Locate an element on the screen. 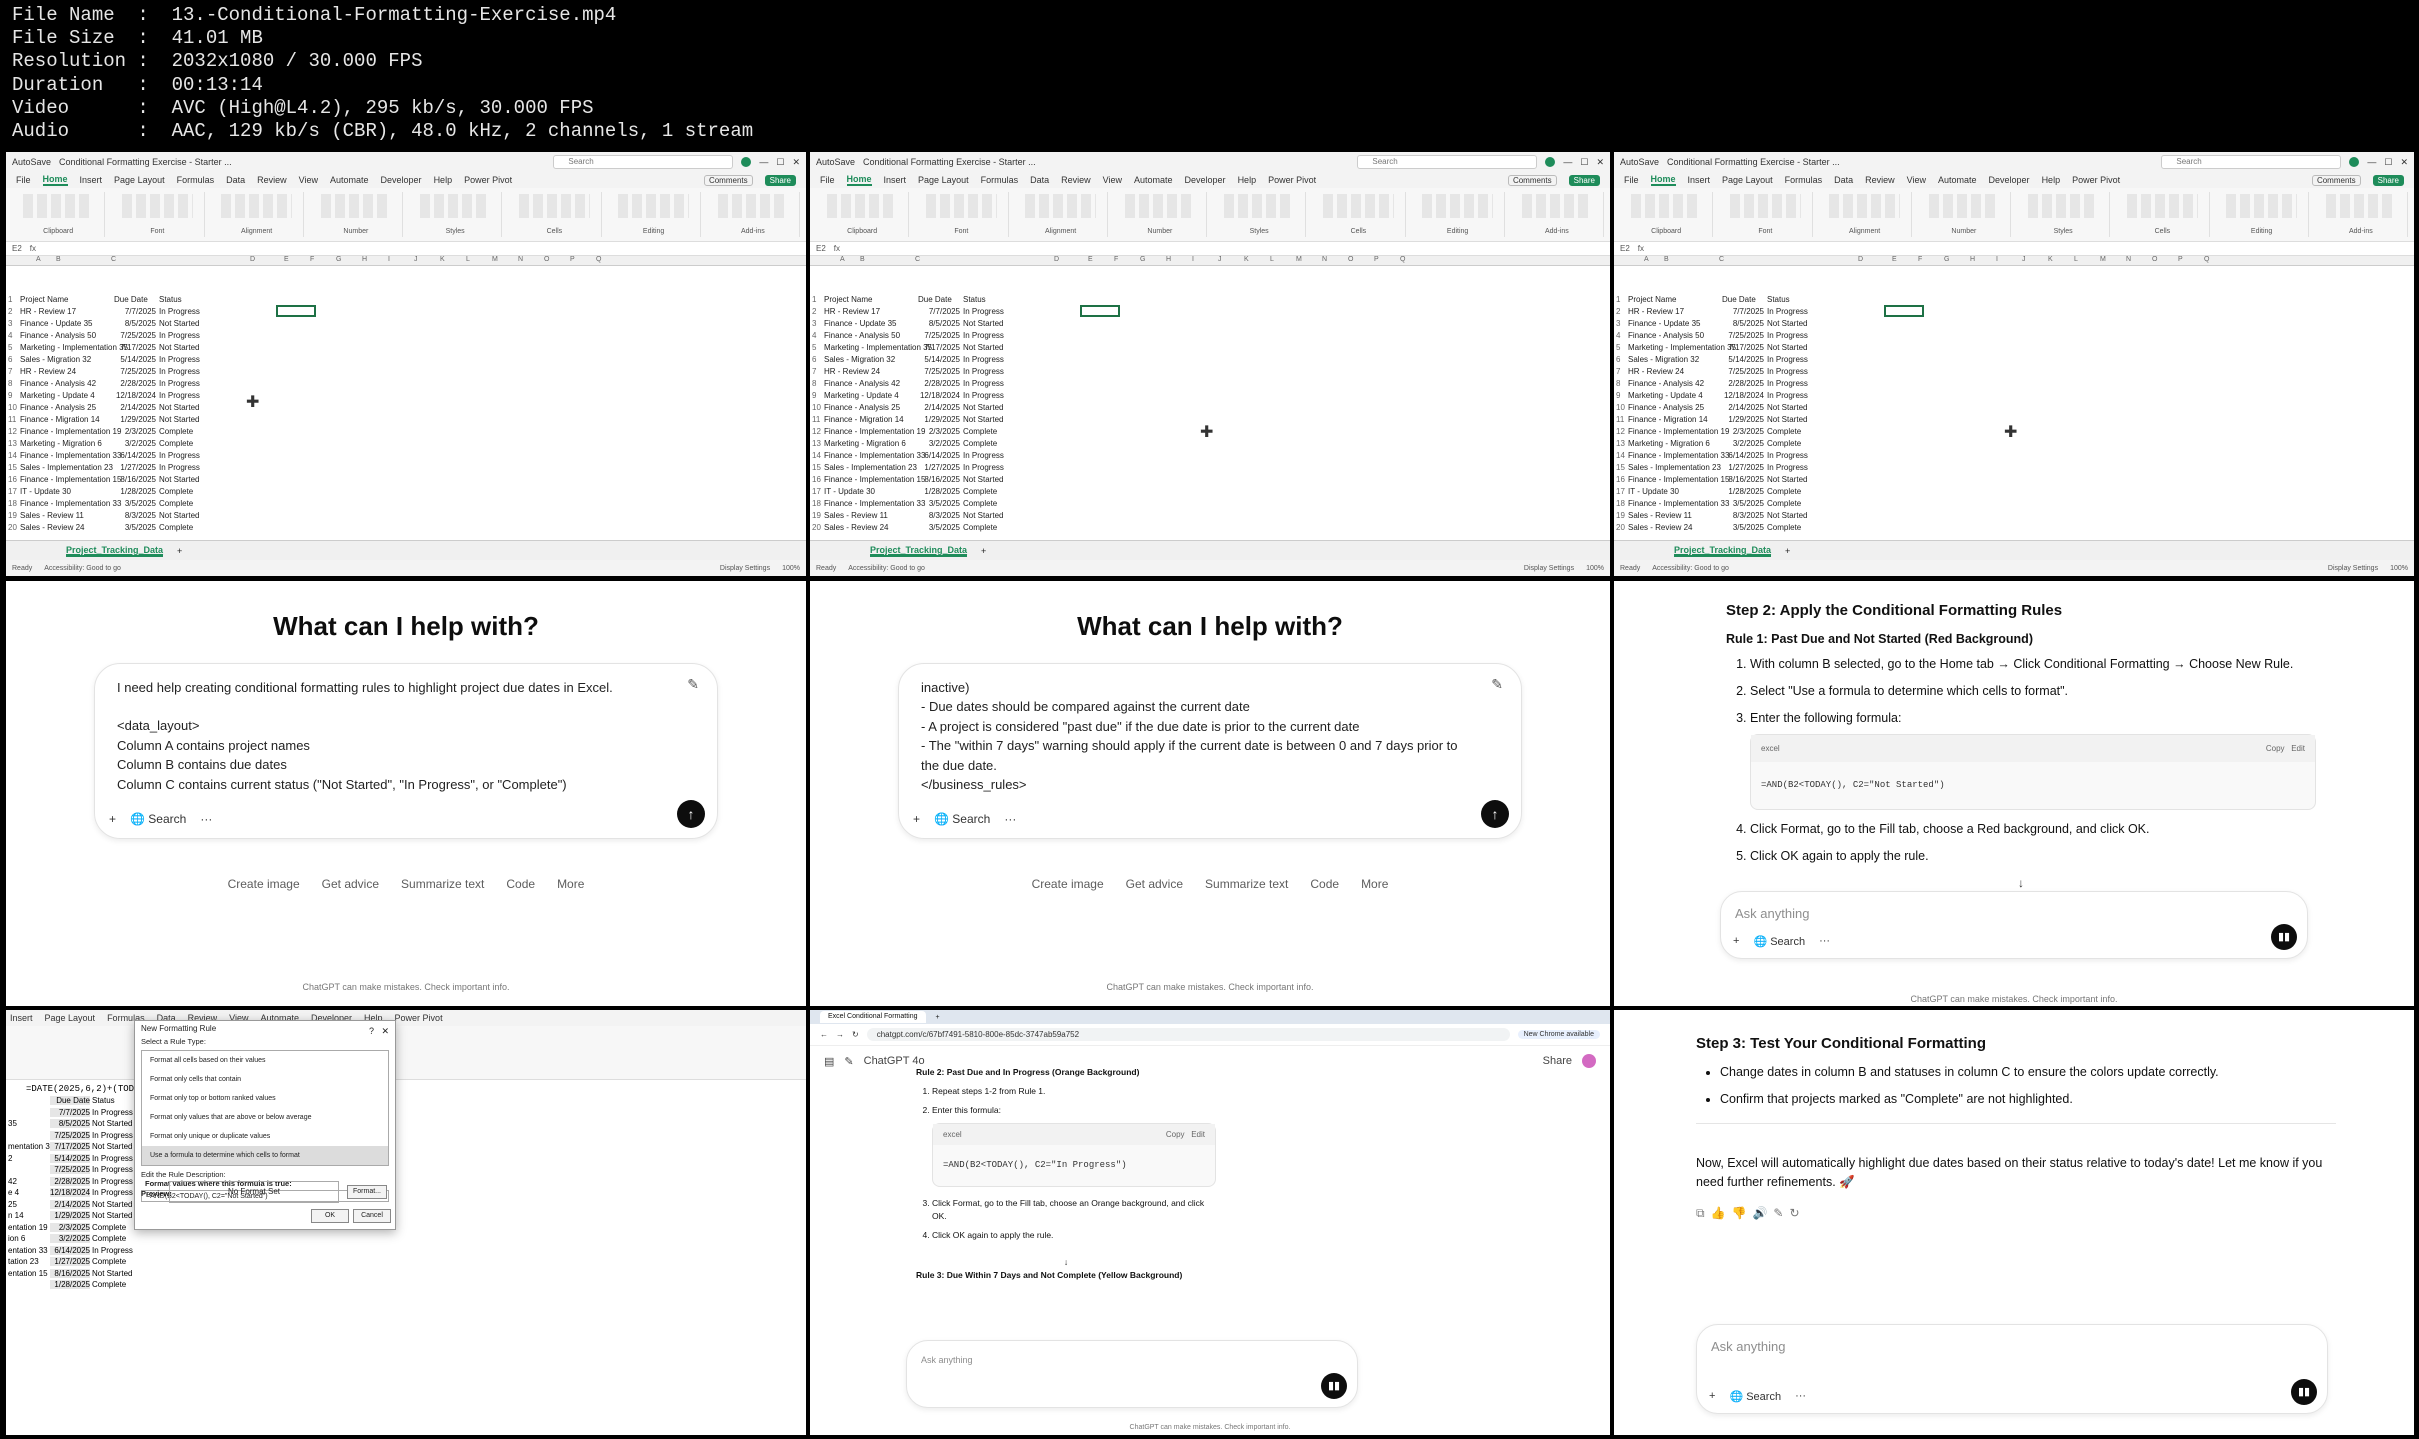 Image resolution: width=2419 pixels, height=1439 pixels. cell-project: entation 15 is located at coordinates (28, 1273).